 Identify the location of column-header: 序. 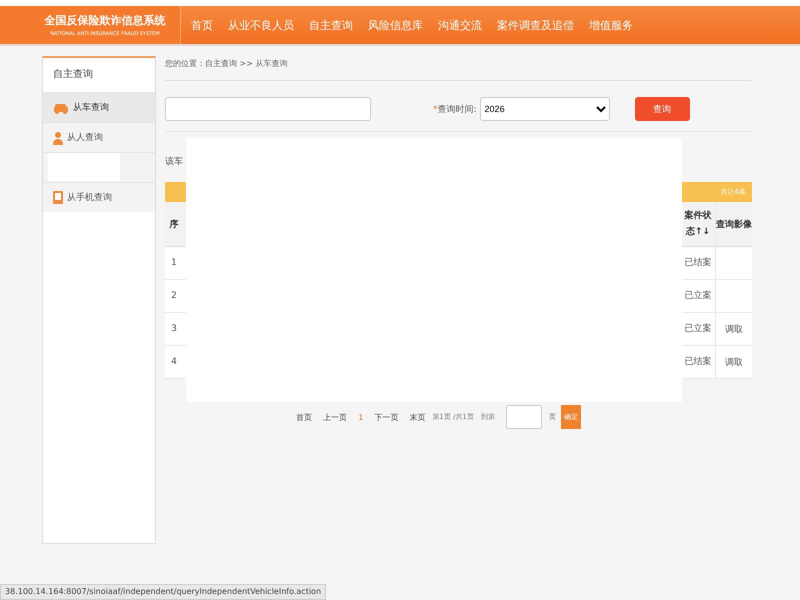
(174, 224).